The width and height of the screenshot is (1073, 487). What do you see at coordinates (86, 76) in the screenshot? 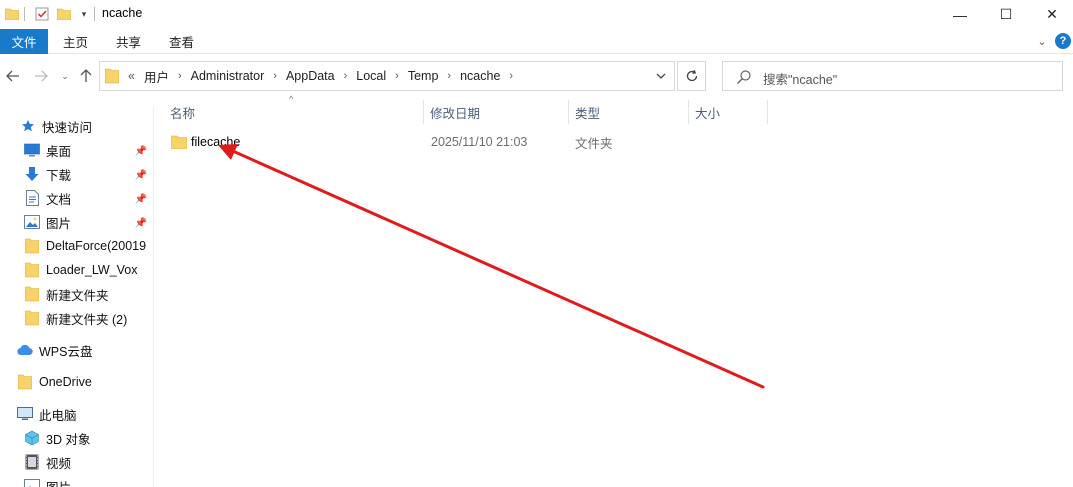
I see `up-arrow-icon` at bounding box center [86, 76].